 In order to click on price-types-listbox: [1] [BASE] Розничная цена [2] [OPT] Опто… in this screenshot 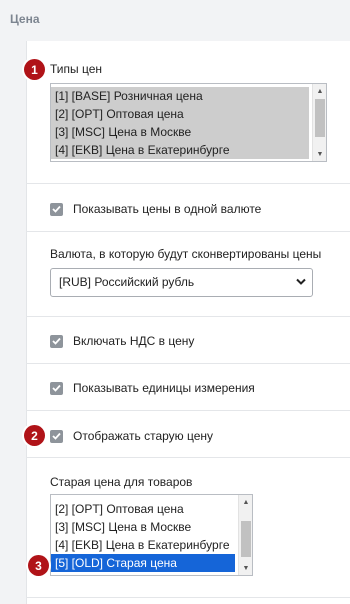, I will do `click(188, 122)`.